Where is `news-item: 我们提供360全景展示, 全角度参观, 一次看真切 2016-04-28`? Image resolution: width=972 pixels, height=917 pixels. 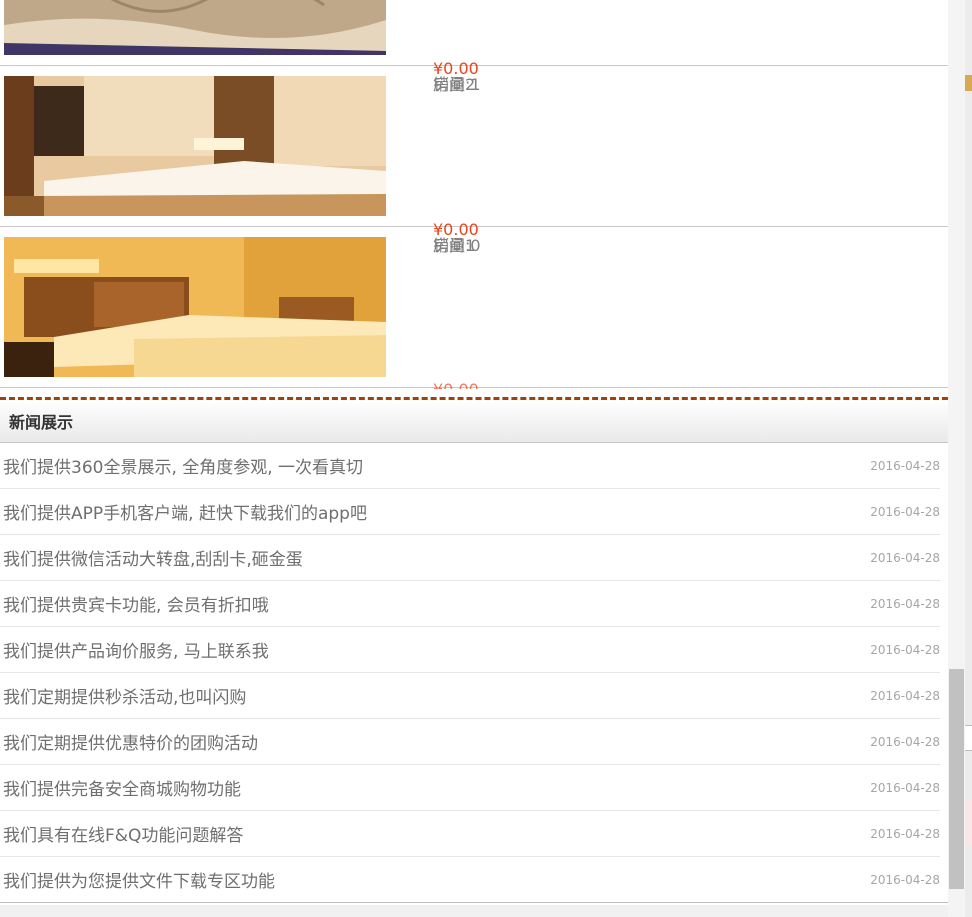
news-item: 我们提供360全景展示, 全角度参观, 一次看真切 2016-04-28 is located at coordinates (470, 466).